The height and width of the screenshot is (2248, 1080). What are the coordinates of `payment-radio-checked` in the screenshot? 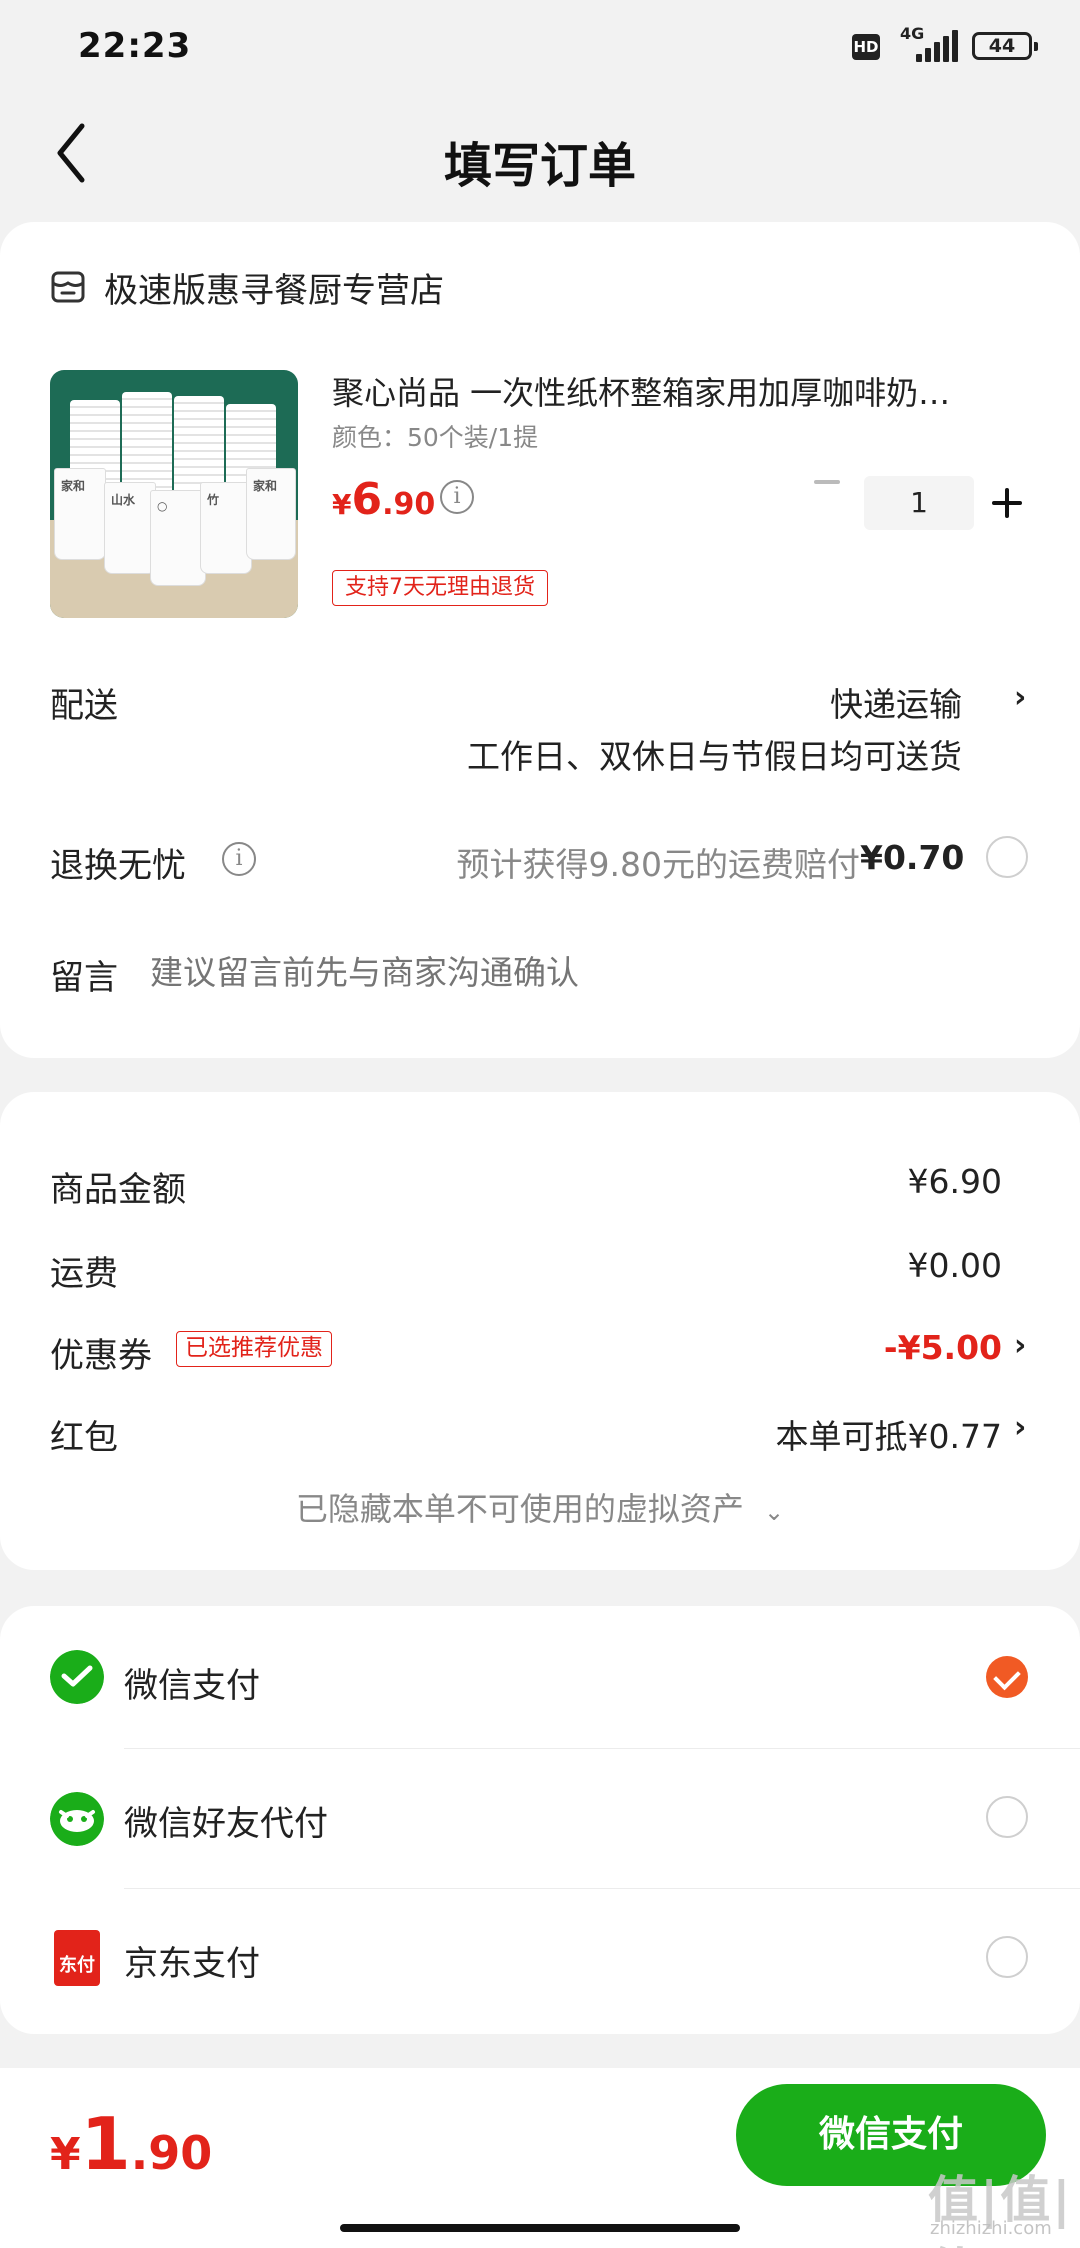 It's located at (1007, 1677).